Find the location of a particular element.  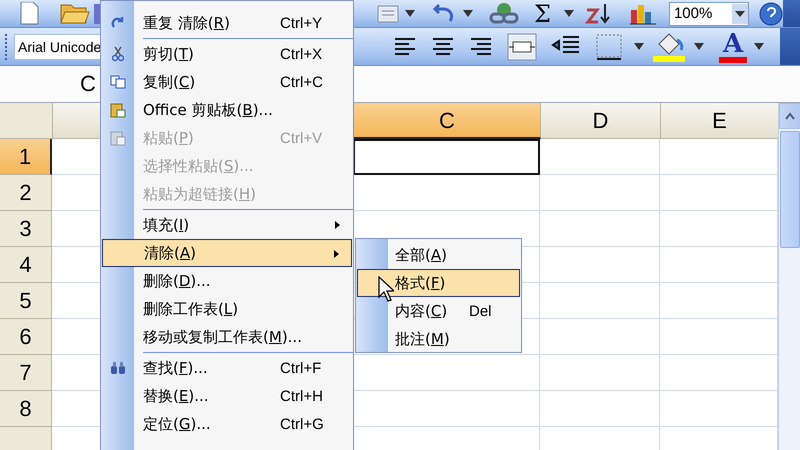

row-header: 5 is located at coordinates (26, 301).